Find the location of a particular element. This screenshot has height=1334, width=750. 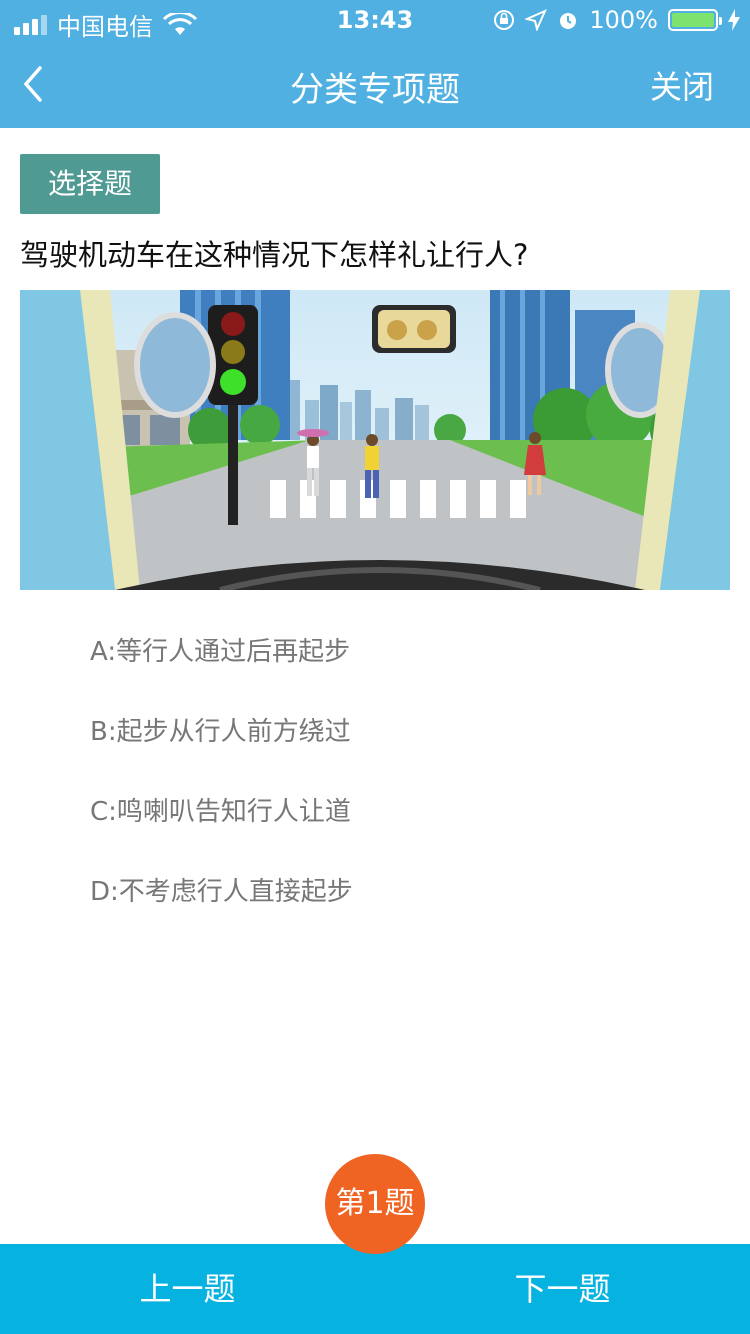

question-number-badge: 第1题 is located at coordinates (375, 1204).